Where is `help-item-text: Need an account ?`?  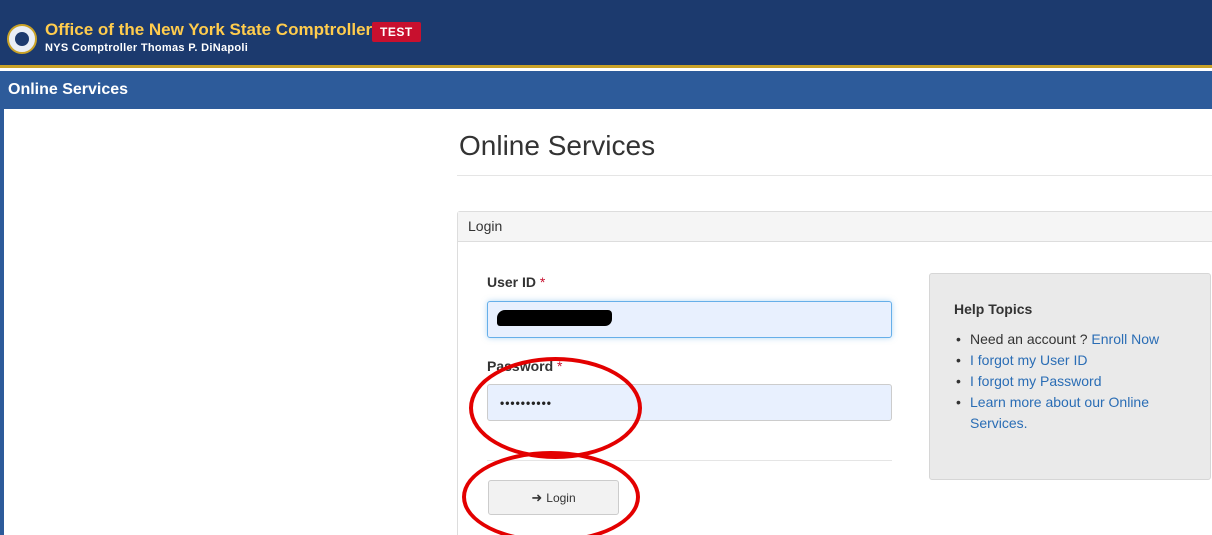
help-item-text: Need an account ? is located at coordinates (1029, 339).